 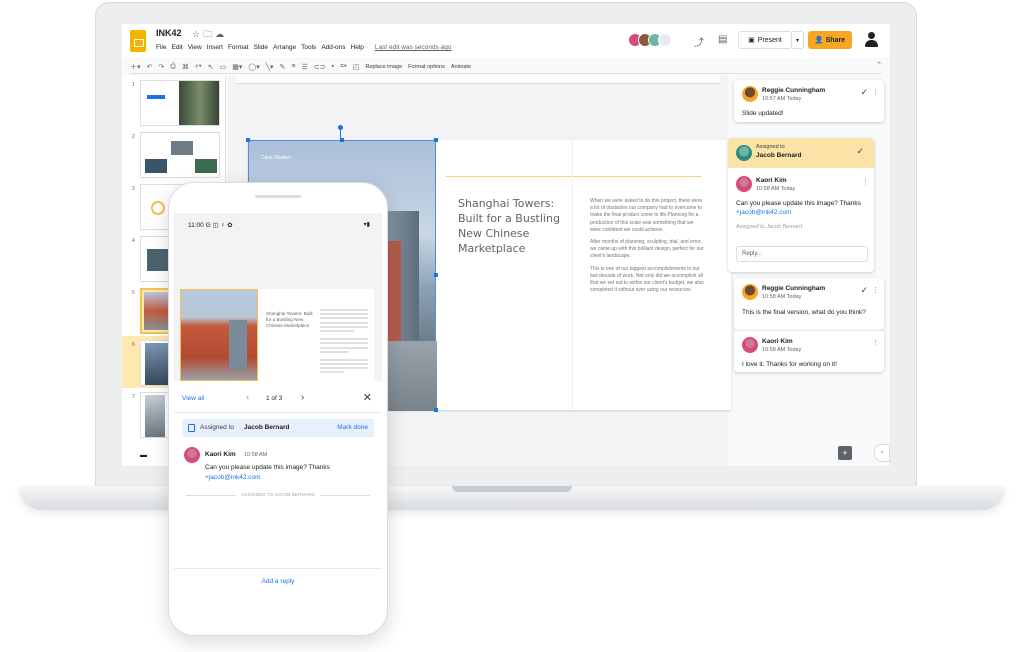 What do you see at coordinates (356, 67) in the screenshot?
I see `mask-icon: ◰` at bounding box center [356, 67].